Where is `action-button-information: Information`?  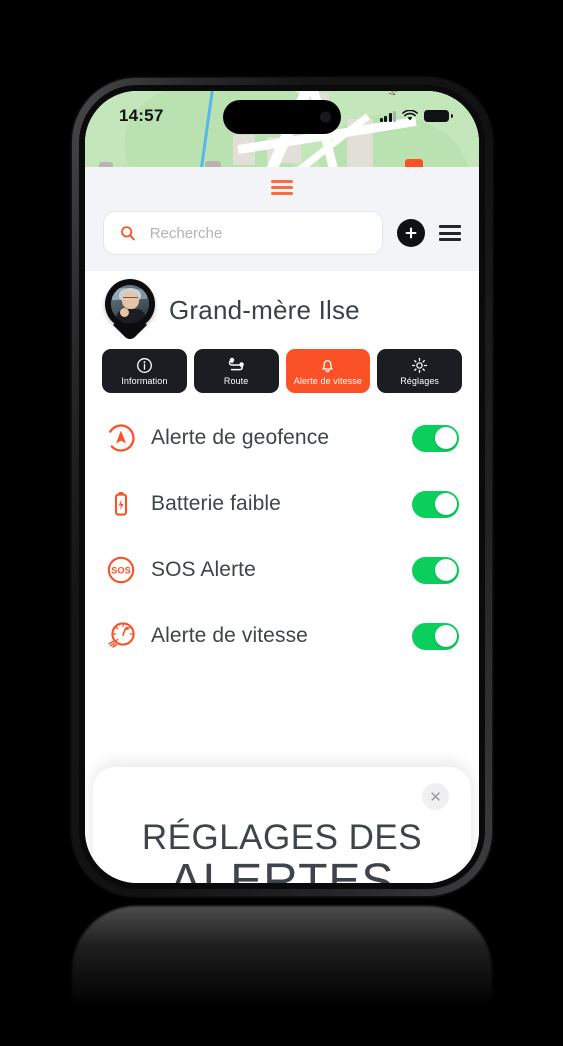 action-button-information: Information is located at coordinates (144, 371).